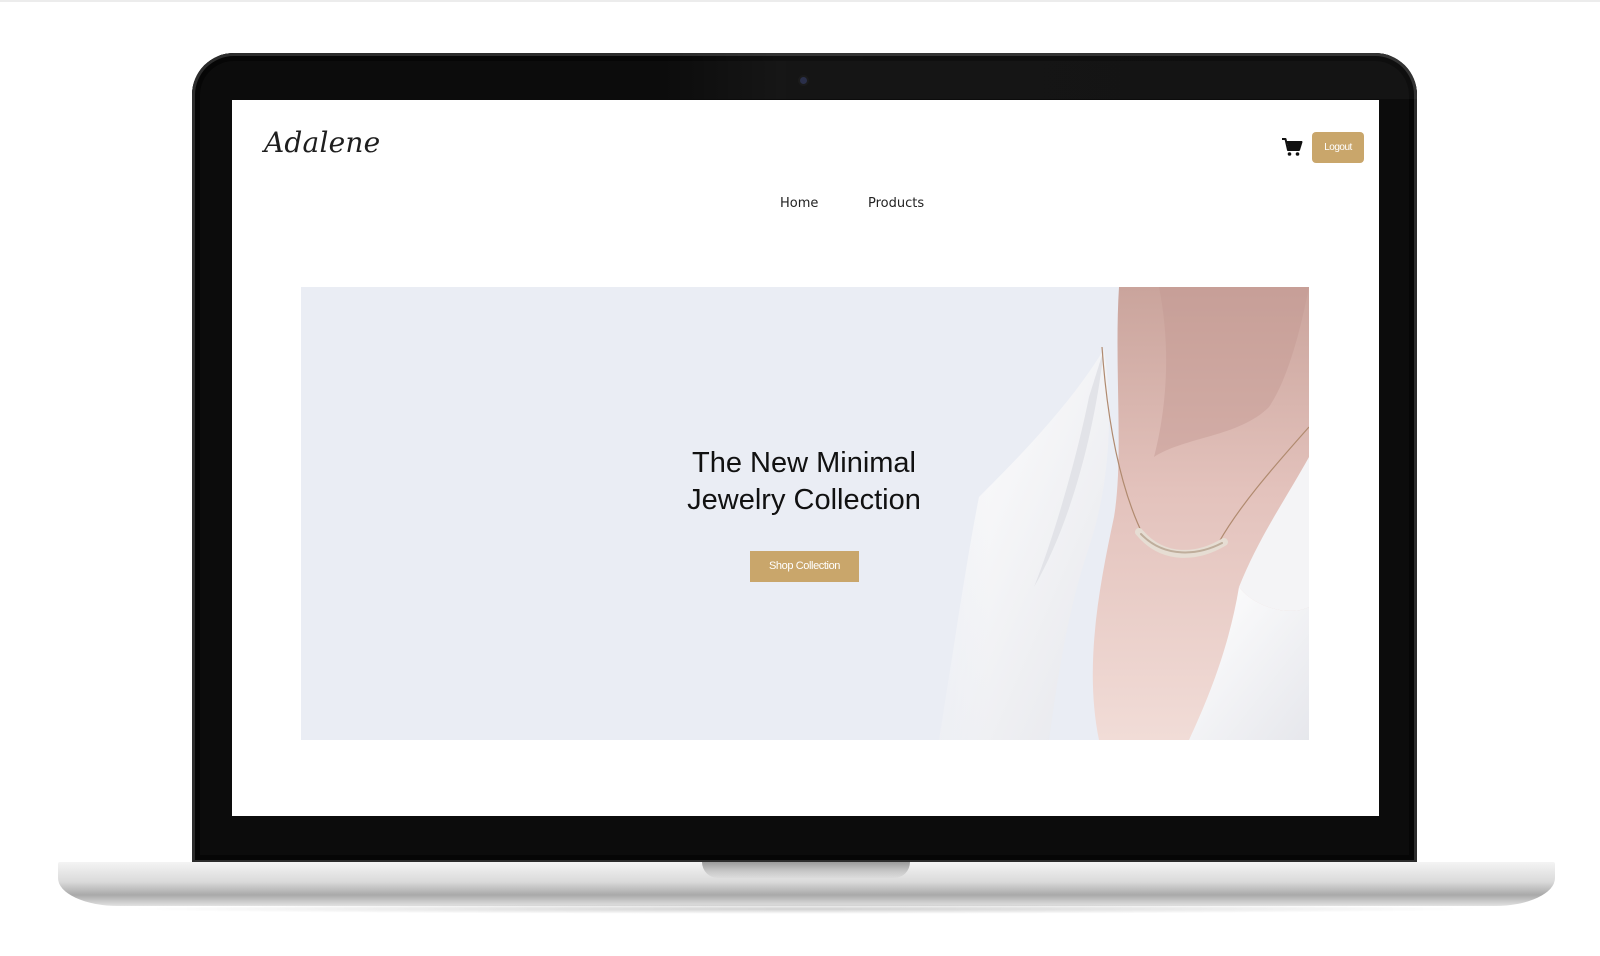 This screenshot has height=956, width=1600. I want to click on laptop-shadow, so click(805, 909).